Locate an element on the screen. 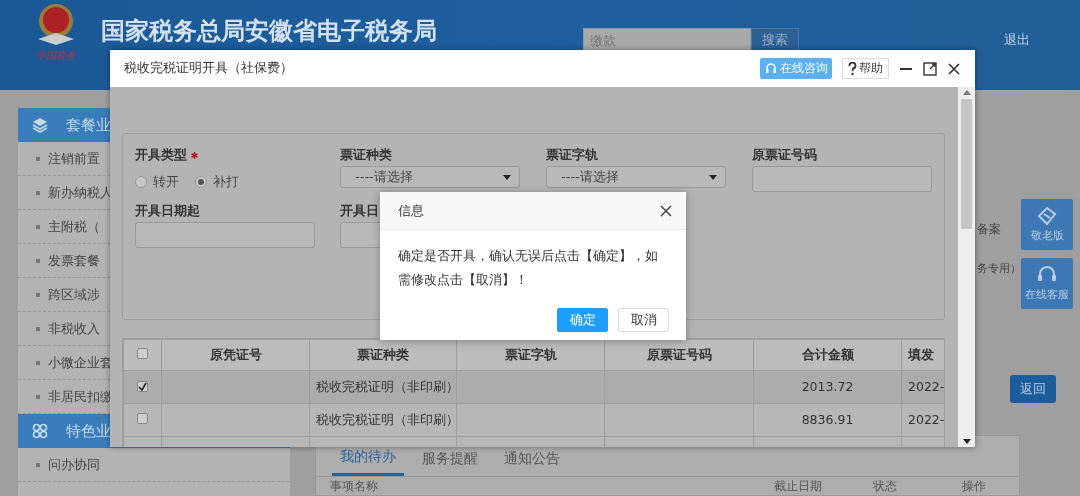 This screenshot has height=496, width=1080. side-float-button: 在线客服 is located at coordinates (1047, 283).